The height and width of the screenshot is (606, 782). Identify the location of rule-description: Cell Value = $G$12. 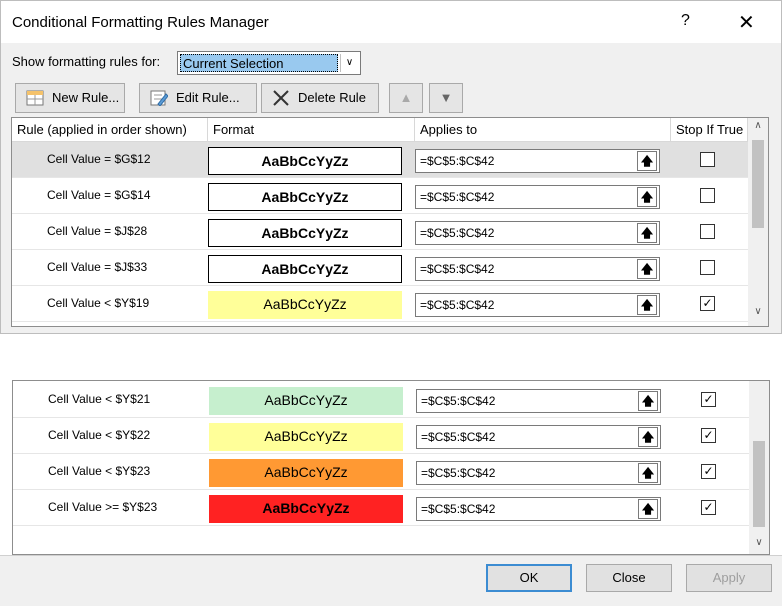
(99, 159).